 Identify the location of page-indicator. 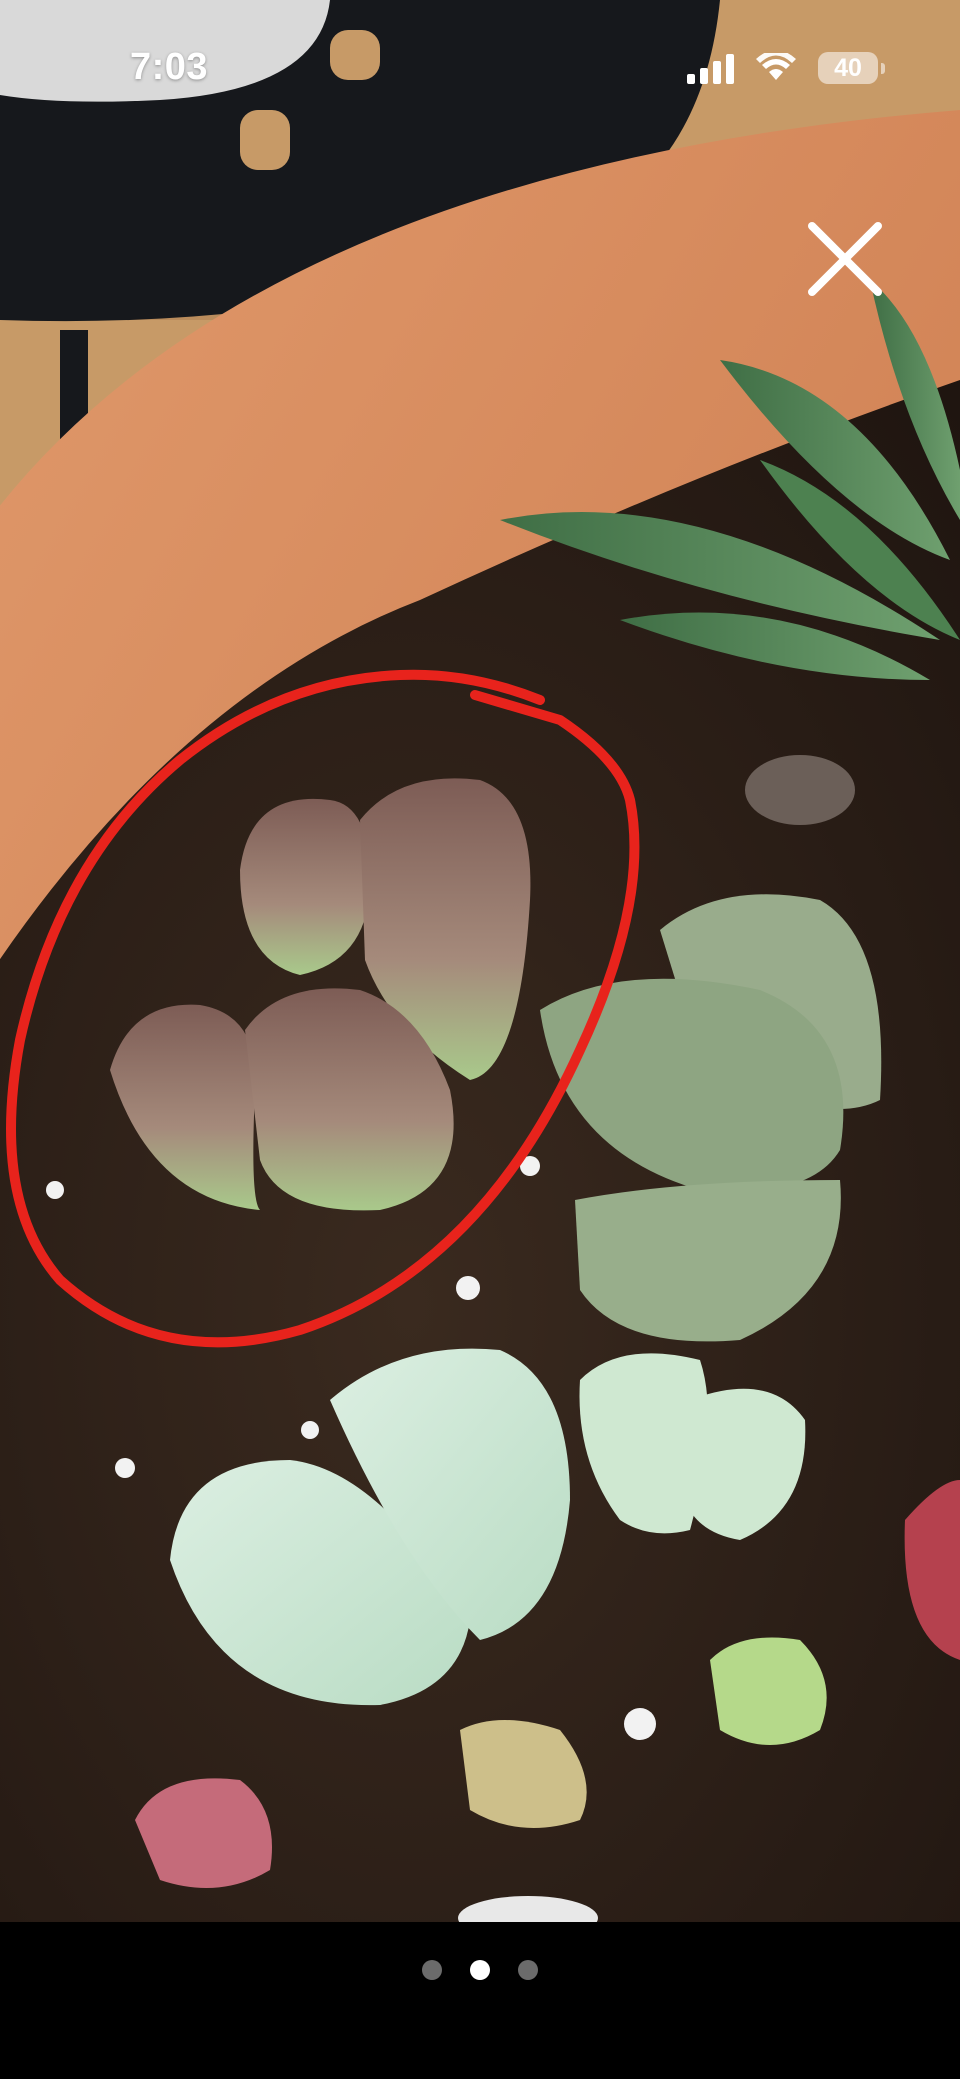
(480, 1970).